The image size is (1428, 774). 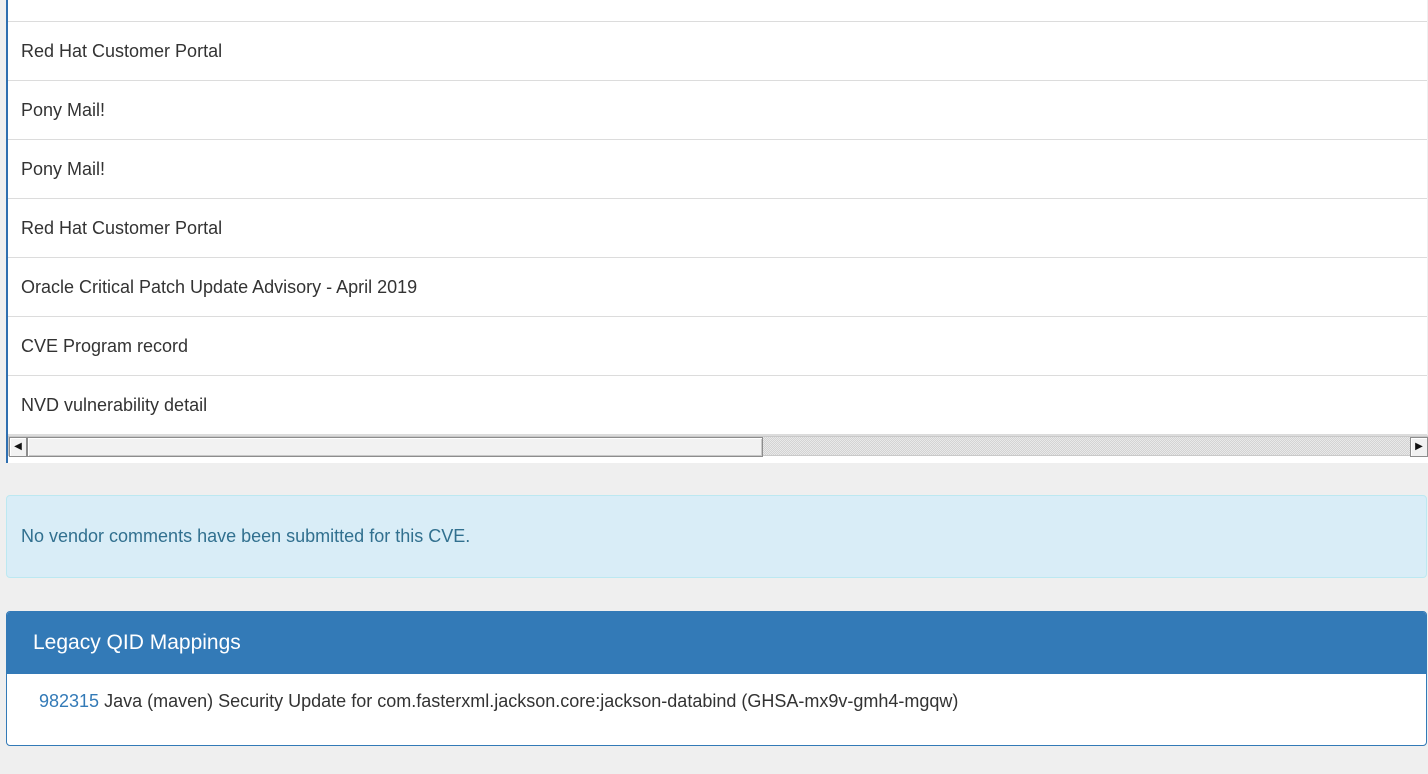 What do you see at coordinates (69, 701) in the screenshot?
I see `qid-link: 982315` at bounding box center [69, 701].